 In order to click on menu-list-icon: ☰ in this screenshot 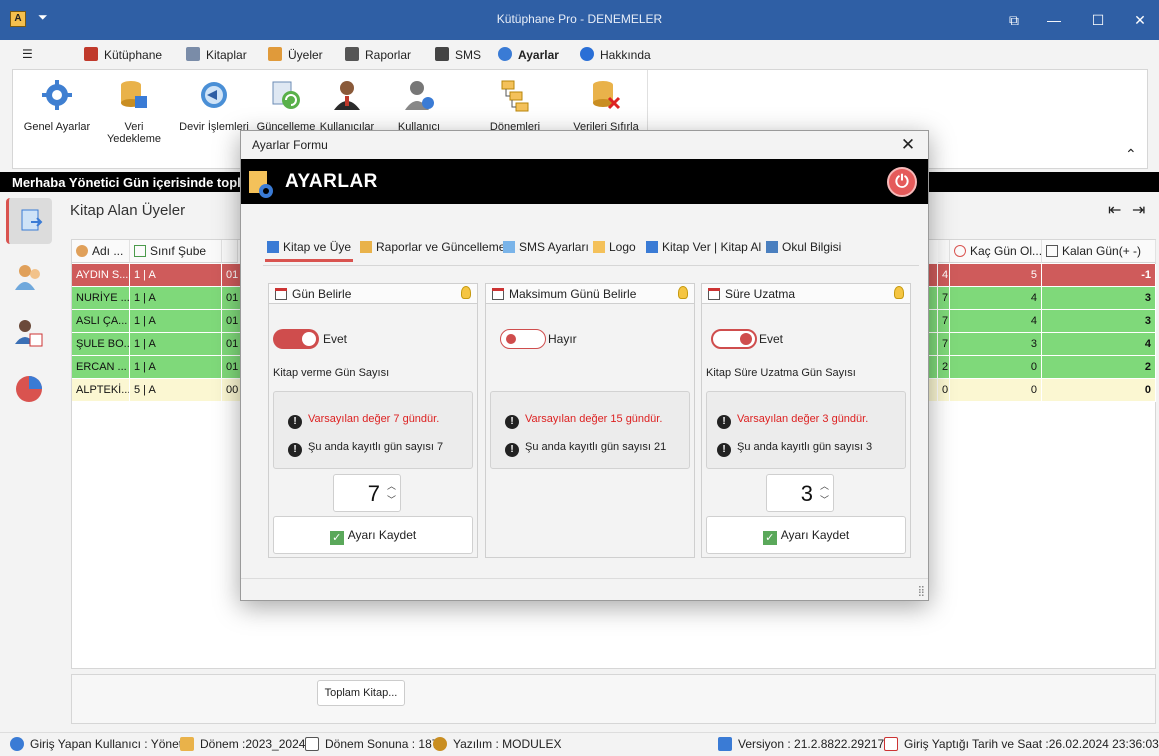, I will do `click(27, 57)`.